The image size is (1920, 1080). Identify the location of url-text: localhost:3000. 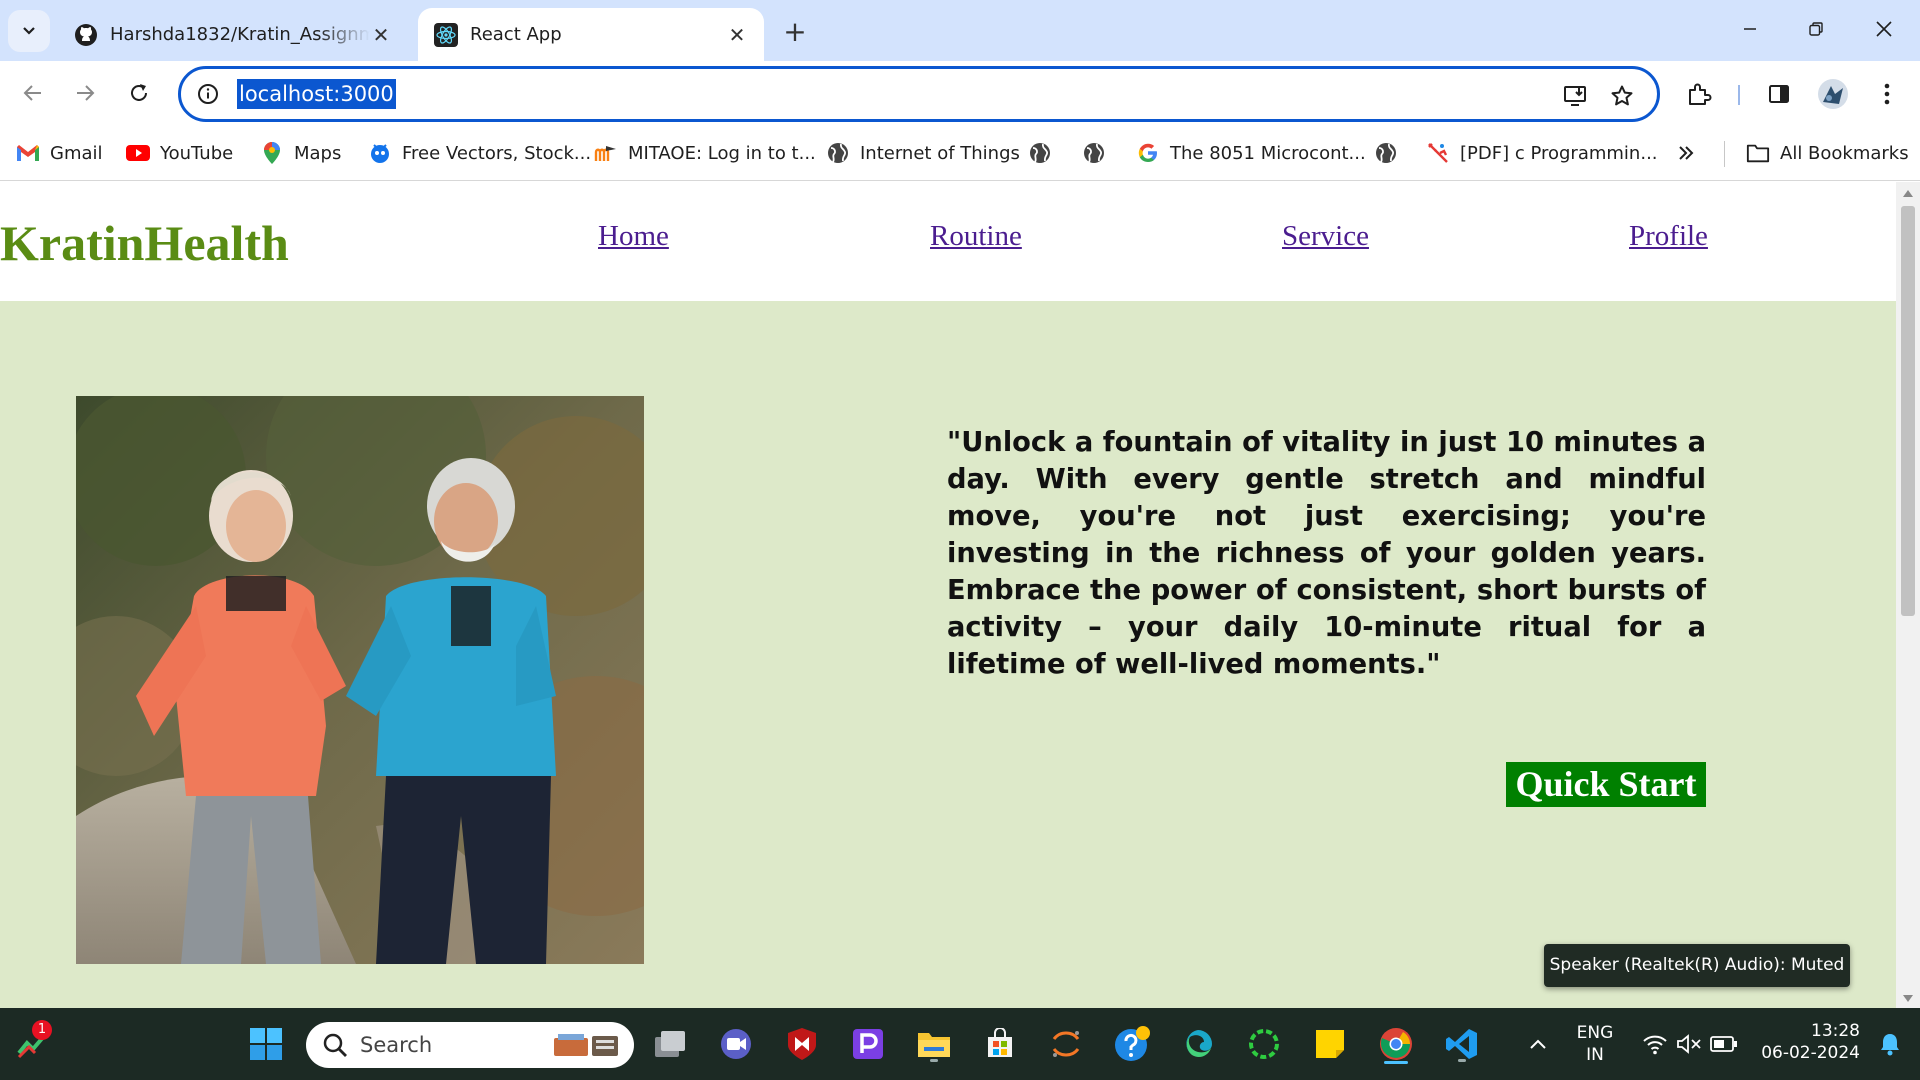
(316, 94).